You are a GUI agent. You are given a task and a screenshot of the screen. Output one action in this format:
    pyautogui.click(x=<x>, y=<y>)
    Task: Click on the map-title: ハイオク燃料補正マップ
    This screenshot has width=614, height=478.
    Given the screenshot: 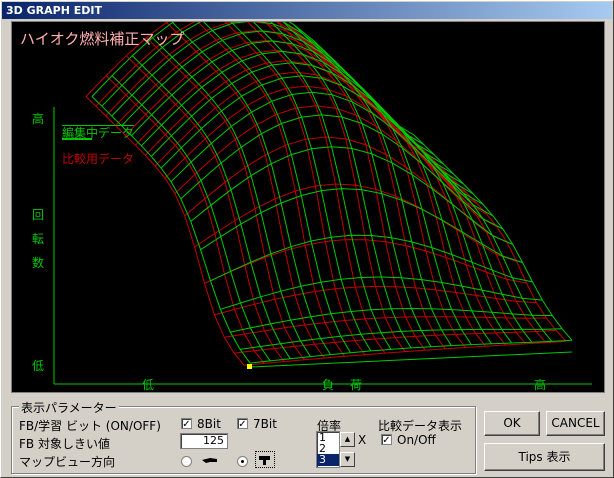 What is the action you would take?
    pyautogui.click(x=102, y=39)
    